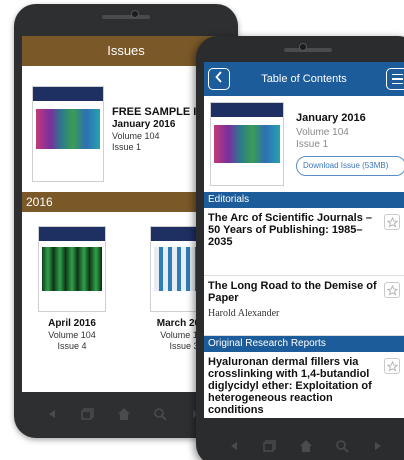 This screenshot has width=404, height=460. I want to click on issue-month: January 2016, so click(331, 118).